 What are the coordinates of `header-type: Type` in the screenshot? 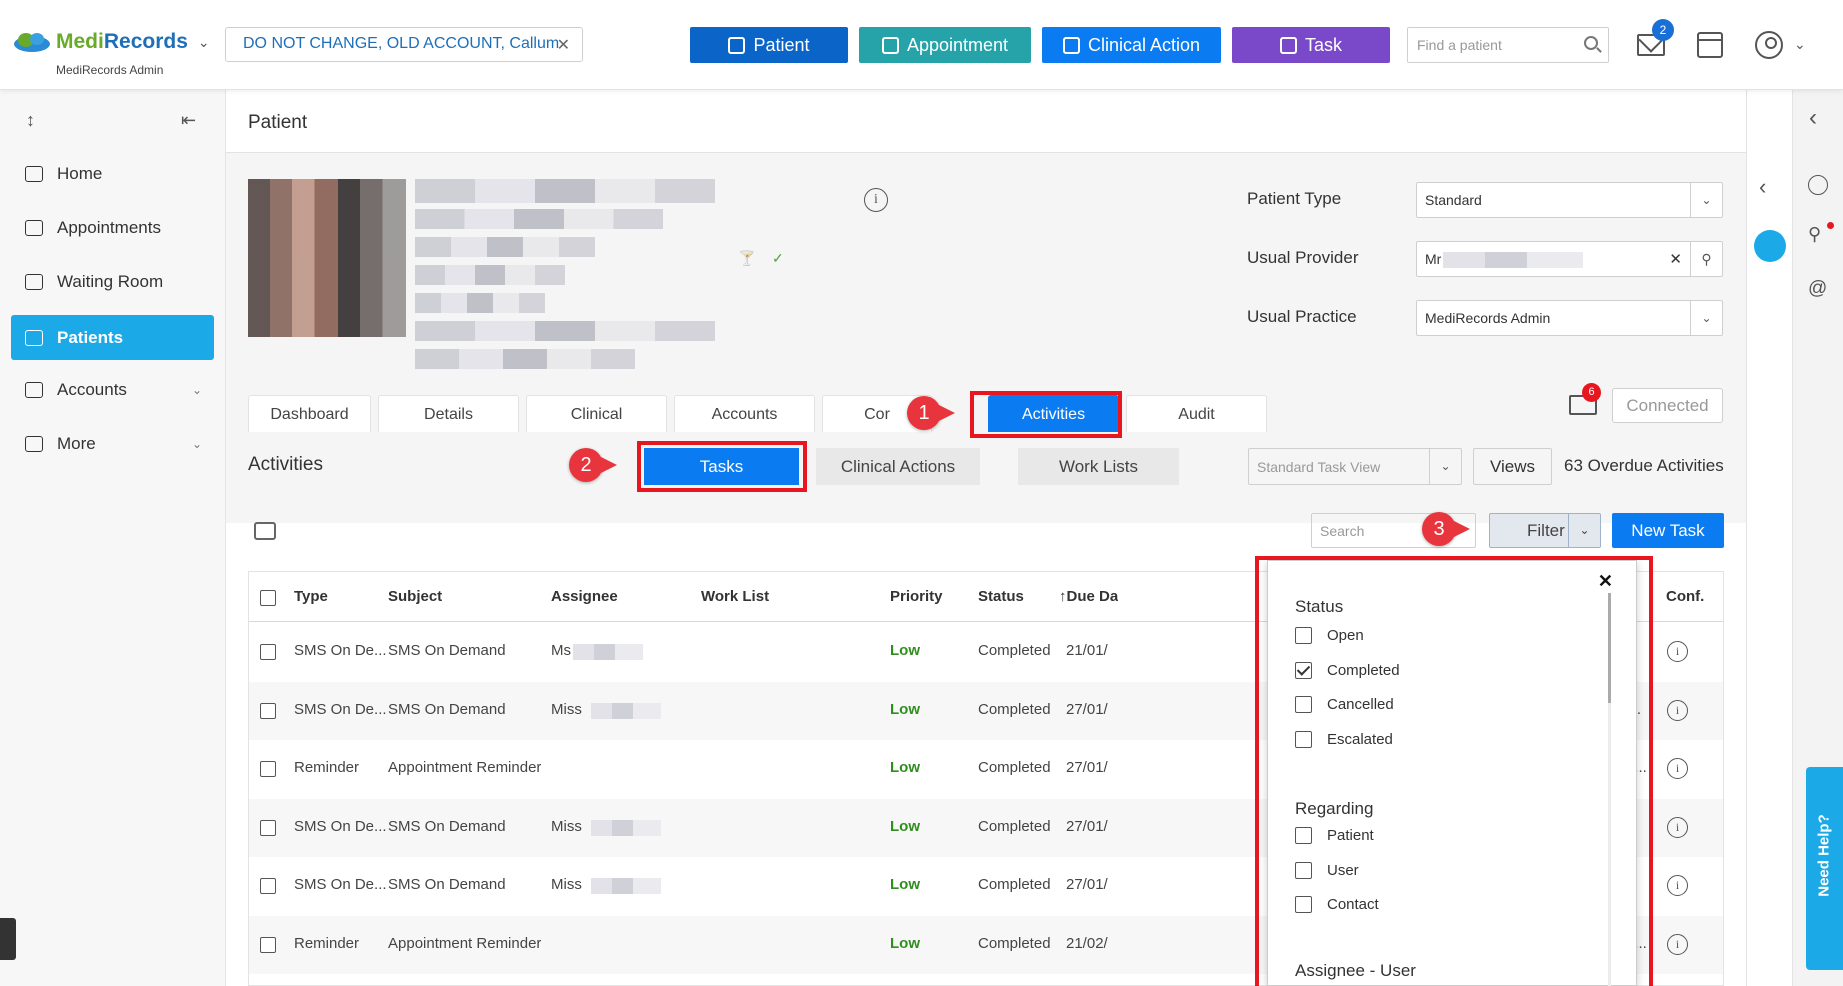 It's located at (311, 596).